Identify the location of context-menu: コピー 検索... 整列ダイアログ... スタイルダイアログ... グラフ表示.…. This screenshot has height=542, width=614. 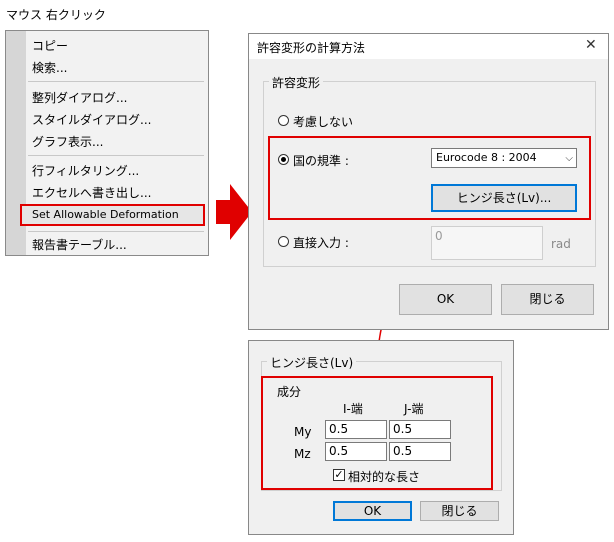
(107, 143).